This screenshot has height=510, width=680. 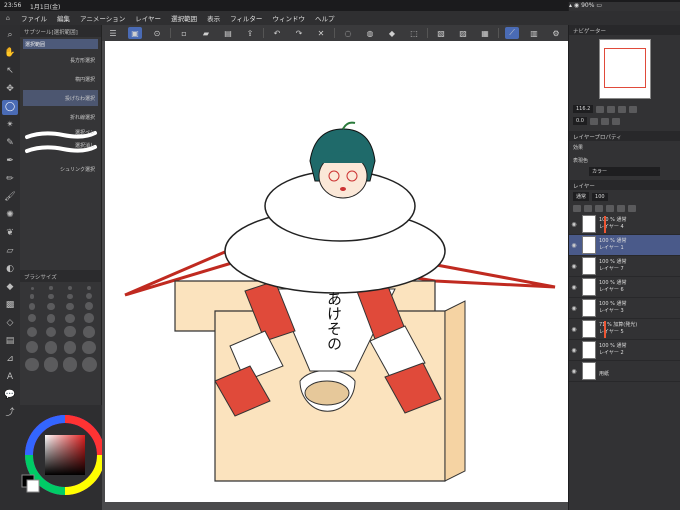 I want to click on pencil-tool-icon: ✏, so click(x=10, y=179).